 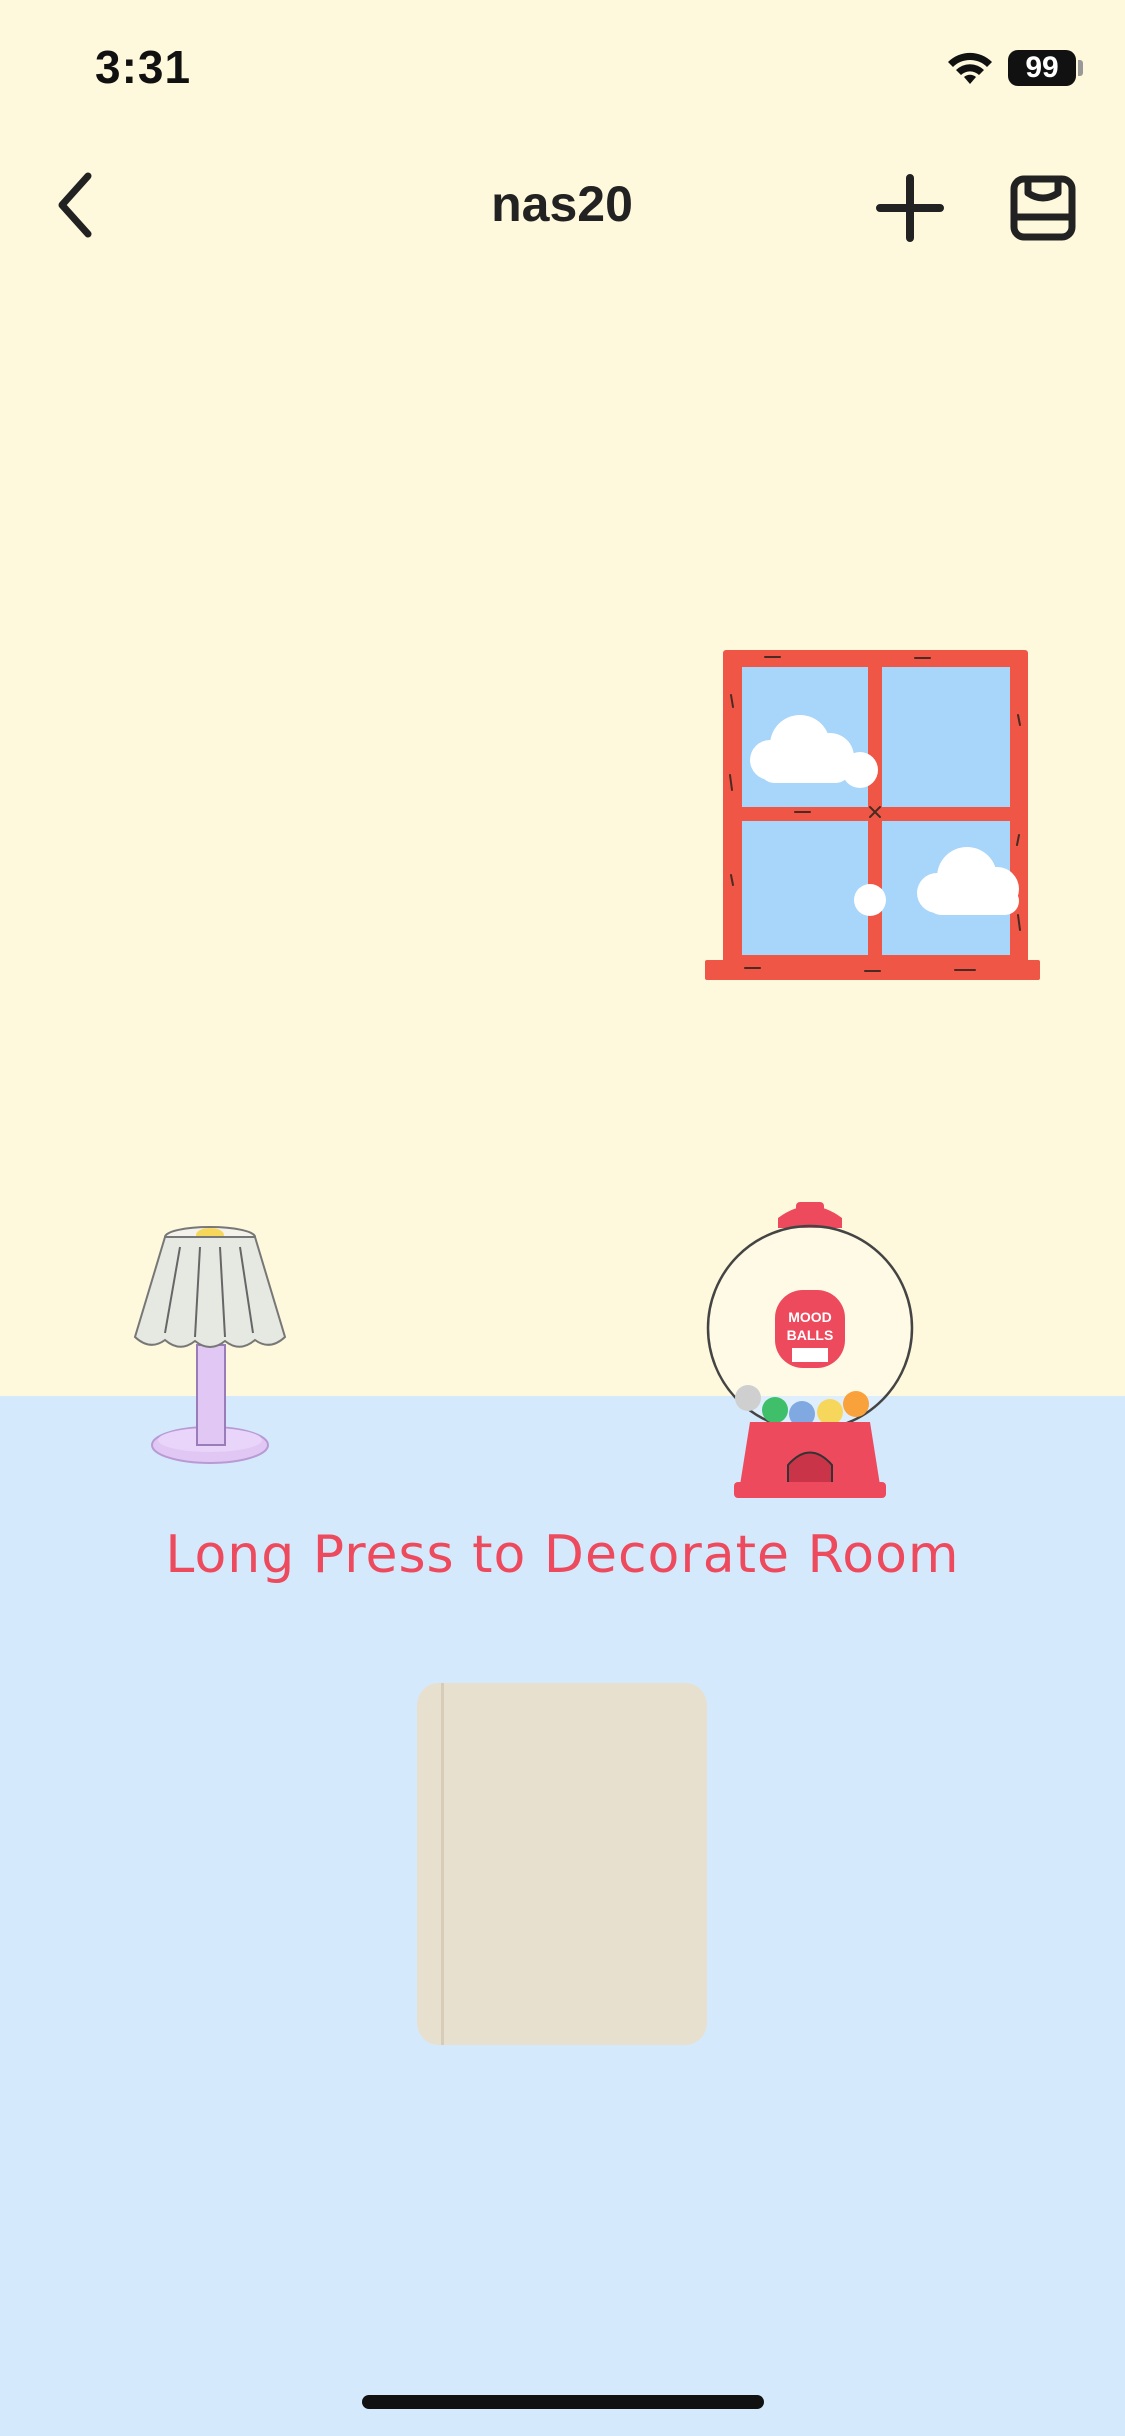 I want to click on add-button, so click(x=910, y=208).